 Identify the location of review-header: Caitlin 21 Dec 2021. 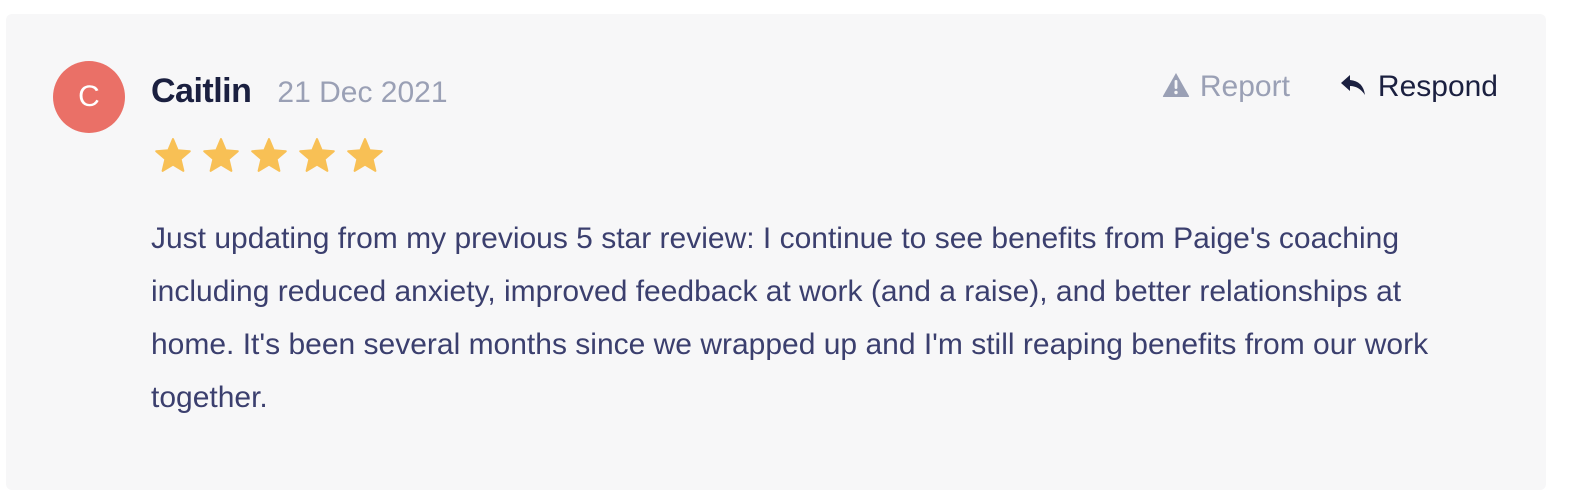
(299, 91).